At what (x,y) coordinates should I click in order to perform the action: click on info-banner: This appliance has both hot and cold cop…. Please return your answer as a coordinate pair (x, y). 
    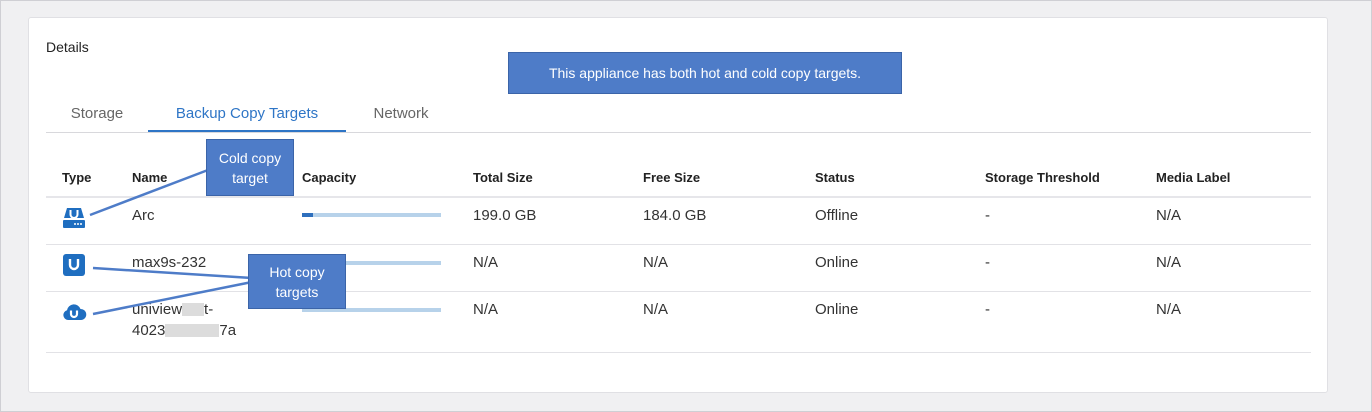
    Looking at the image, I should click on (705, 73).